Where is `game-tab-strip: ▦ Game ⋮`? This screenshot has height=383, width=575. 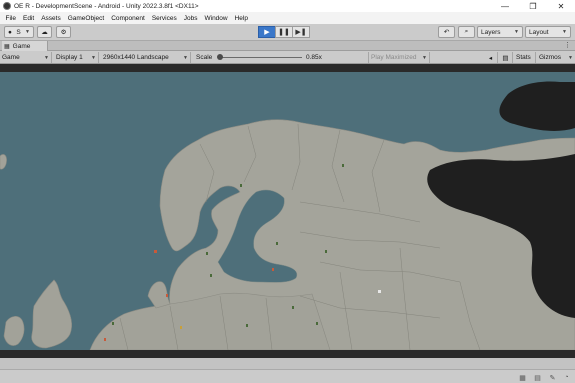
game-tab-strip: ▦ Game ⋮ is located at coordinates (287, 46).